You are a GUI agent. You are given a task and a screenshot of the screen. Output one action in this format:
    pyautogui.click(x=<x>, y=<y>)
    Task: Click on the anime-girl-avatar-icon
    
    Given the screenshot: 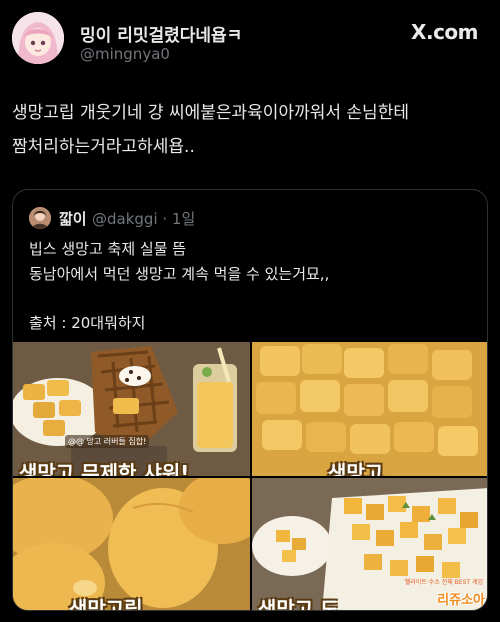 What is the action you would take?
    pyautogui.click(x=38, y=38)
    